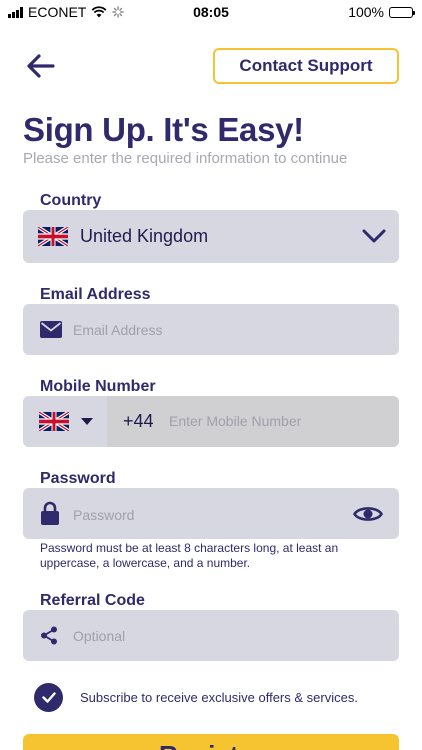 This screenshot has height=750, width=422. What do you see at coordinates (138, 421) in the screenshot?
I see `dial-code: +44` at bounding box center [138, 421].